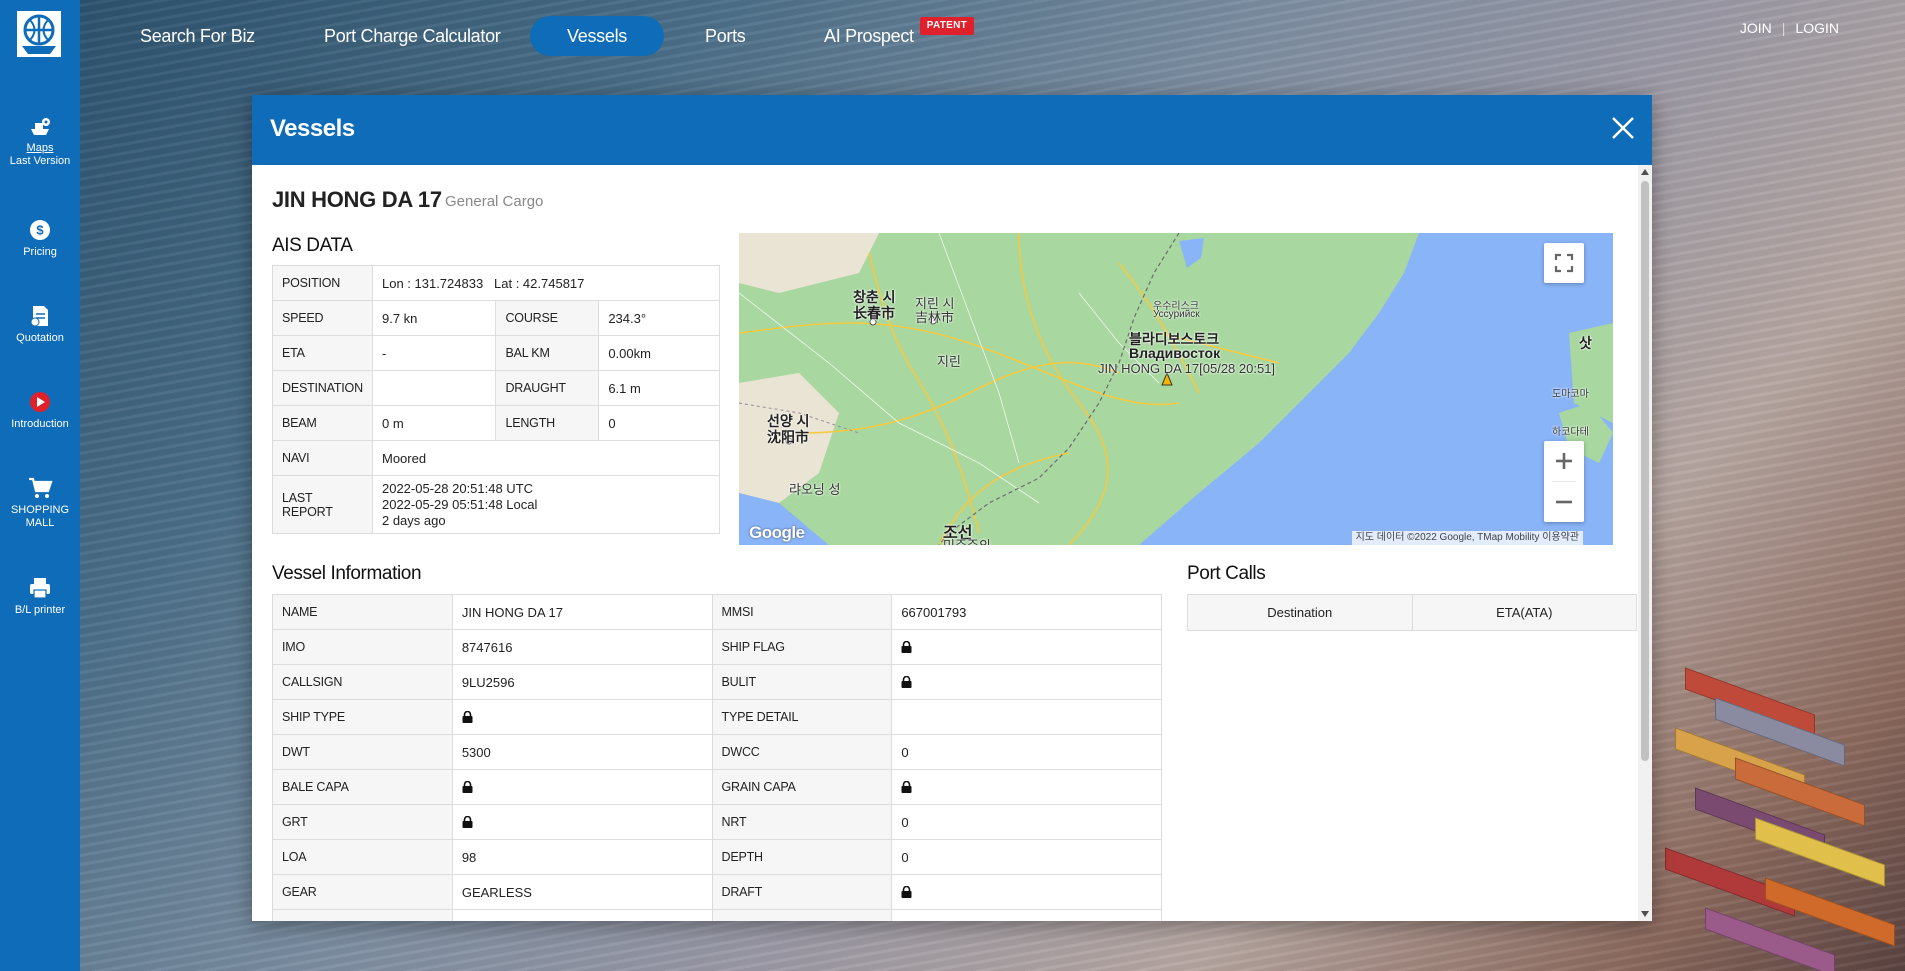 The image size is (1905, 971). I want to click on draught-value: 6.1 m, so click(659, 388).